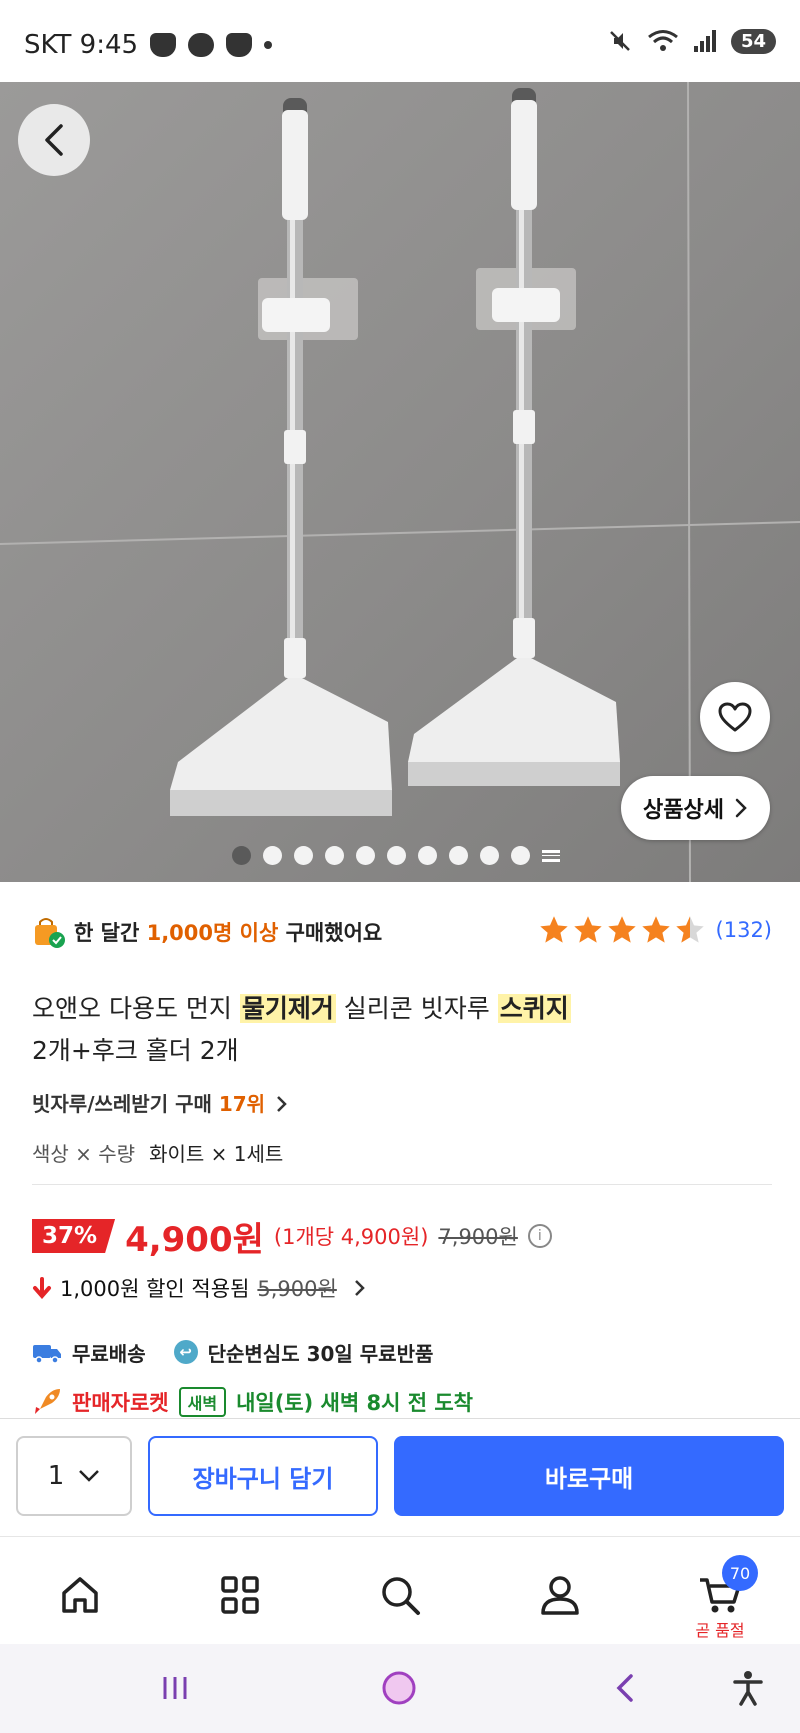  Describe the element at coordinates (47, 1401) in the screenshot. I see `rocket-icon` at that location.